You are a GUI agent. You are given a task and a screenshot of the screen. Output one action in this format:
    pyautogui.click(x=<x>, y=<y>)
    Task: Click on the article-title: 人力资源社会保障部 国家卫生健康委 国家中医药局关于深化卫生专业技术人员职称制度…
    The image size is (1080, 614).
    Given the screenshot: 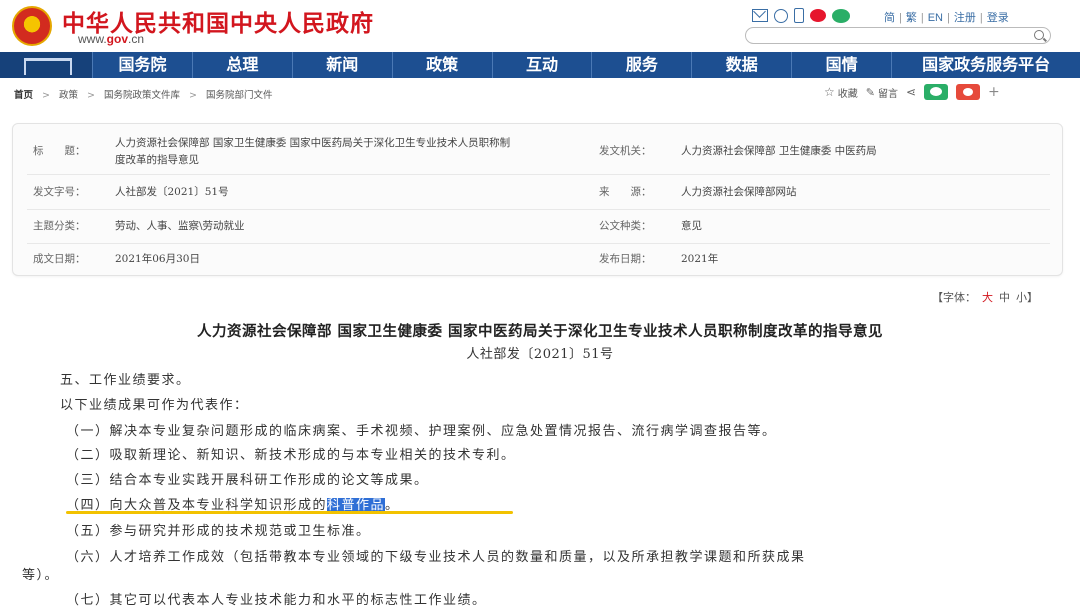 What is the action you would take?
    pyautogui.click(x=540, y=331)
    